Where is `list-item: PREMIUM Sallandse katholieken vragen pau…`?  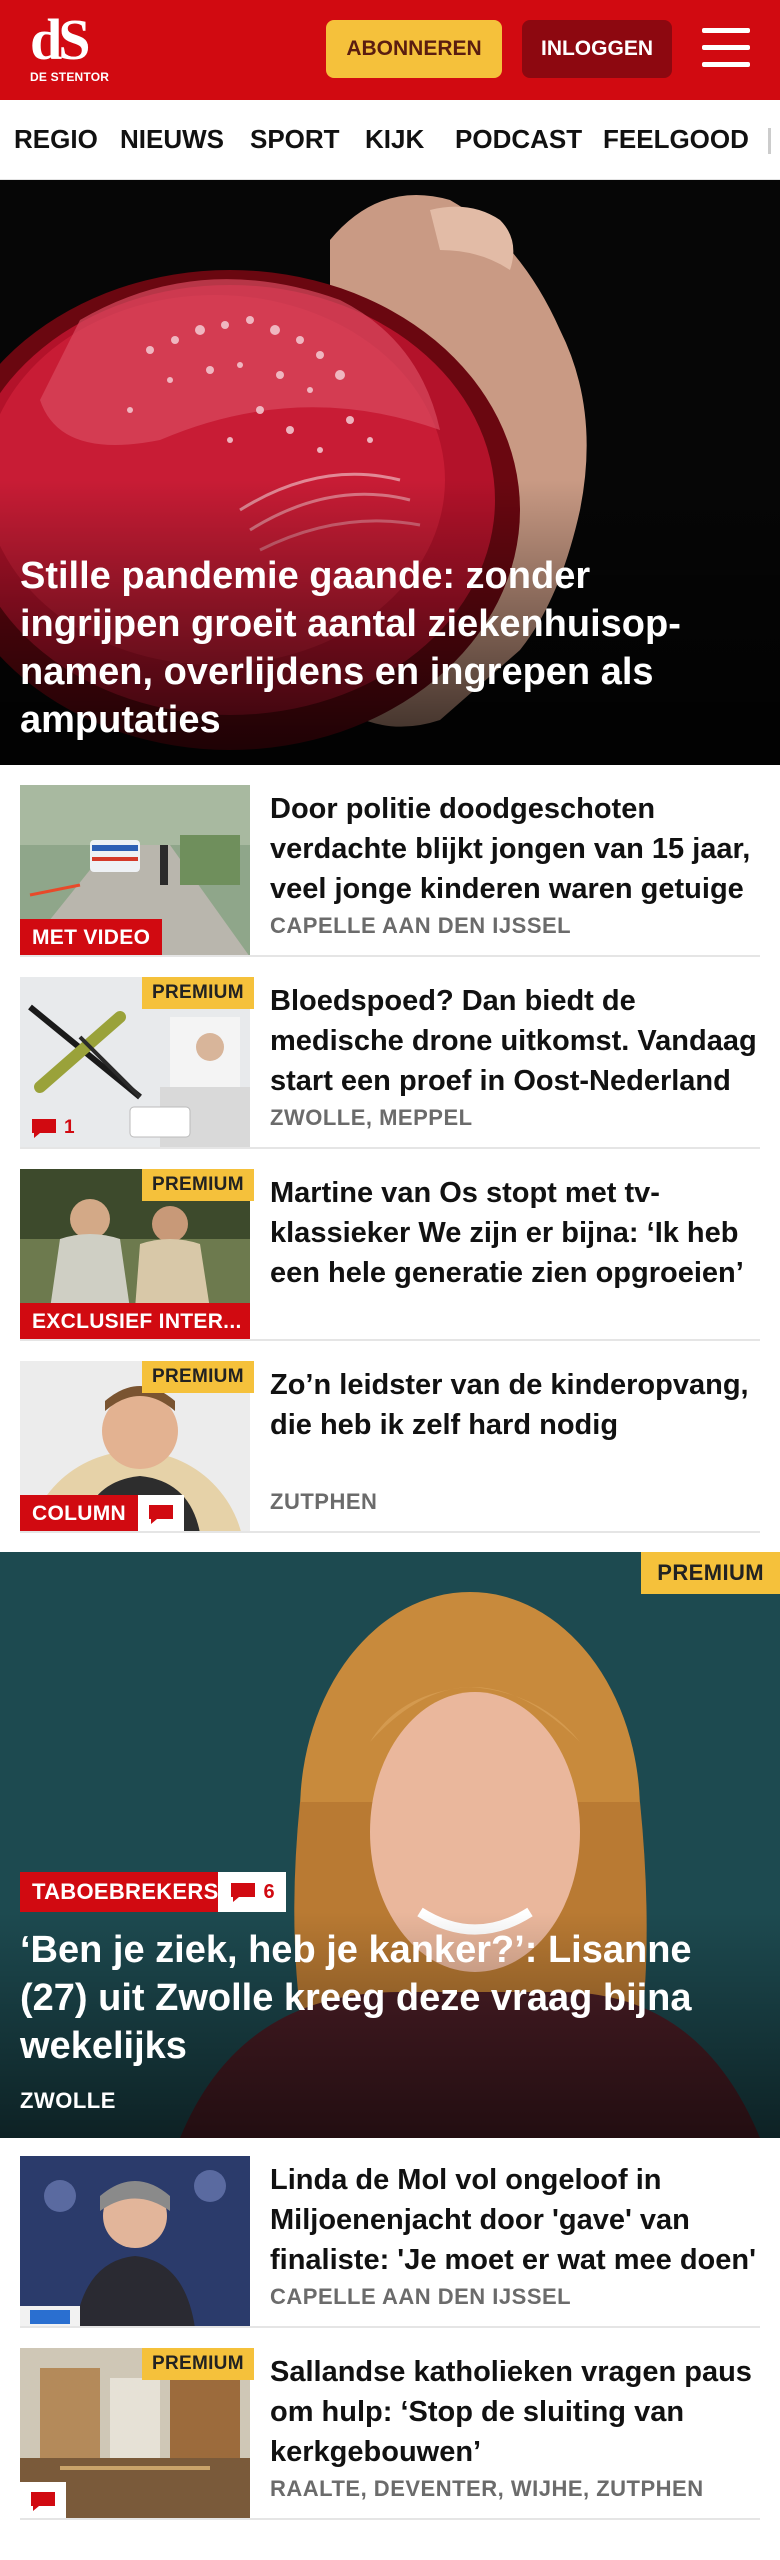 list-item: PREMIUM Sallandse katholieken vragen pau… is located at coordinates (390, 2434).